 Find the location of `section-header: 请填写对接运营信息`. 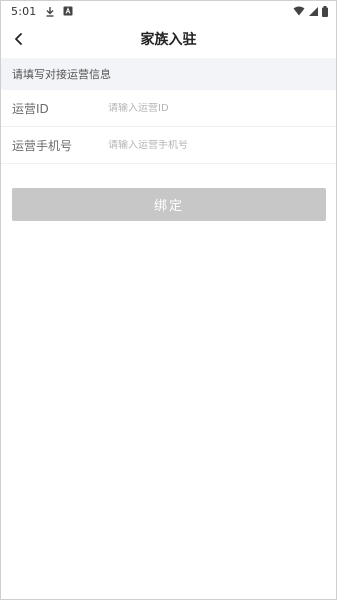

section-header: 请填写对接运营信息 is located at coordinates (168, 74).